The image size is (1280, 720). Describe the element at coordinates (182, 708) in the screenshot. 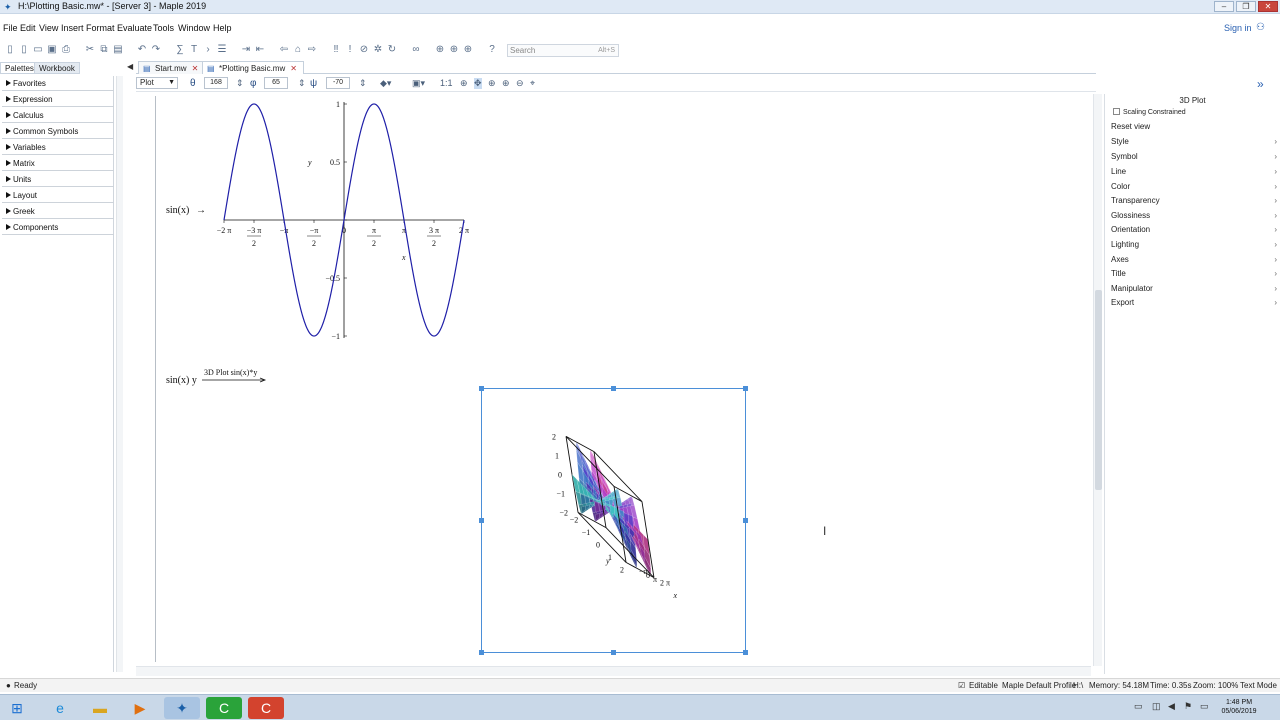

I see `maple-taskbar-icon: ✦` at that location.